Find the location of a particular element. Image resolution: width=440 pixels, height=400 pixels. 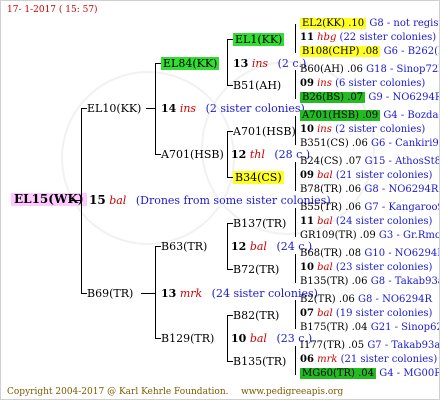

gen4-mother: I177(TR) .05 is located at coordinates (332, 345).